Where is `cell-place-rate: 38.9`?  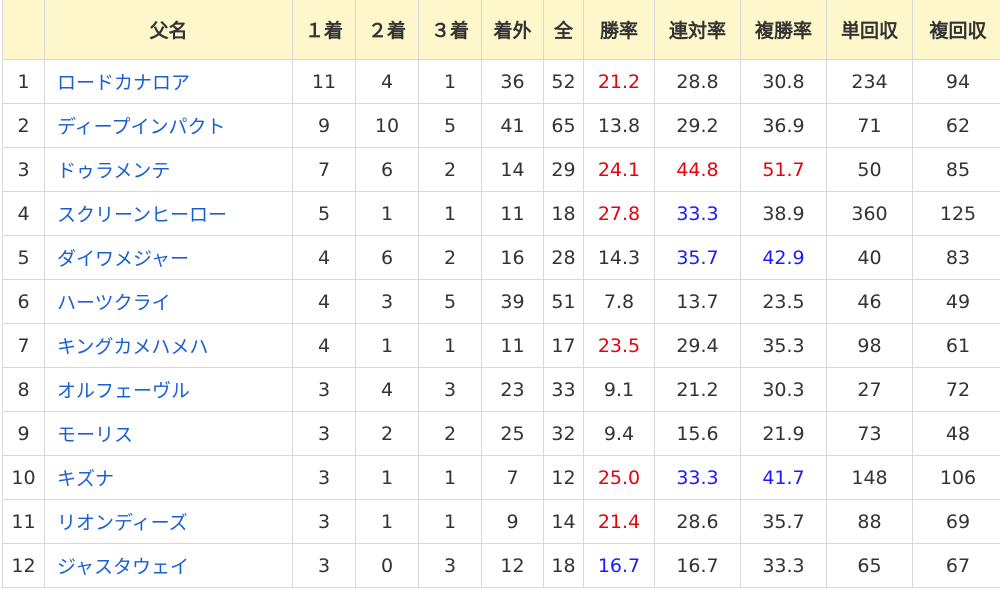
cell-place-rate: 38.9 is located at coordinates (783, 213).